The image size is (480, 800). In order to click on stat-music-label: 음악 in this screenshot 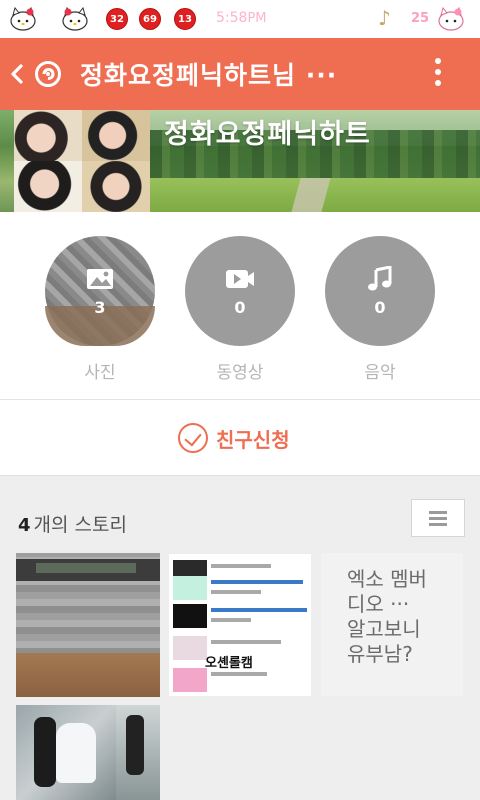, I will do `click(380, 373)`.